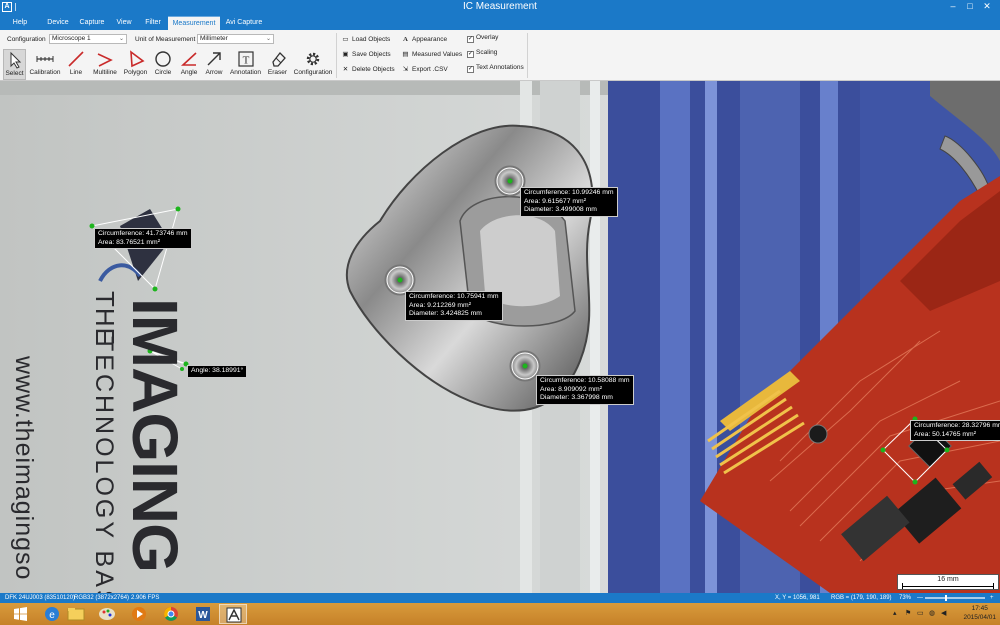 The height and width of the screenshot is (625, 1000). I want to click on zoom-in-button: +, so click(992, 598).